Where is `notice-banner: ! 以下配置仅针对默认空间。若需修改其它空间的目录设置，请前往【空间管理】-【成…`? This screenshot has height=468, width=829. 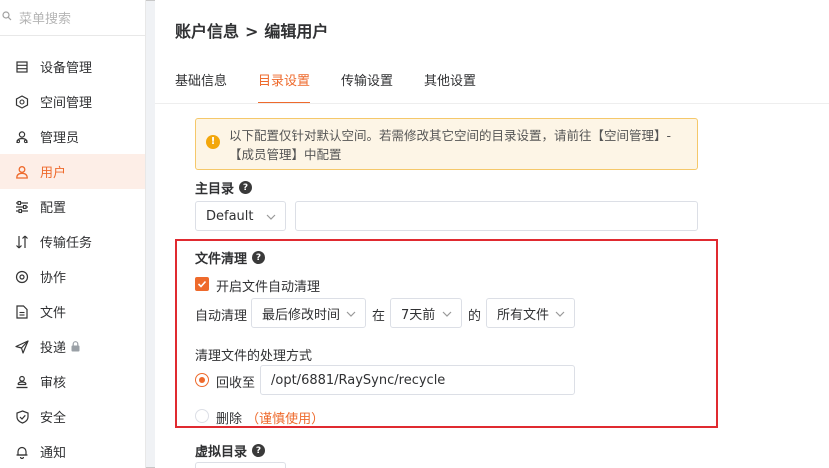
notice-banner: ! 以下配置仅针对默认空间。若需修改其它空间的目录设置，请前往【空间管理】-【成… is located at coordinates (446, 144).